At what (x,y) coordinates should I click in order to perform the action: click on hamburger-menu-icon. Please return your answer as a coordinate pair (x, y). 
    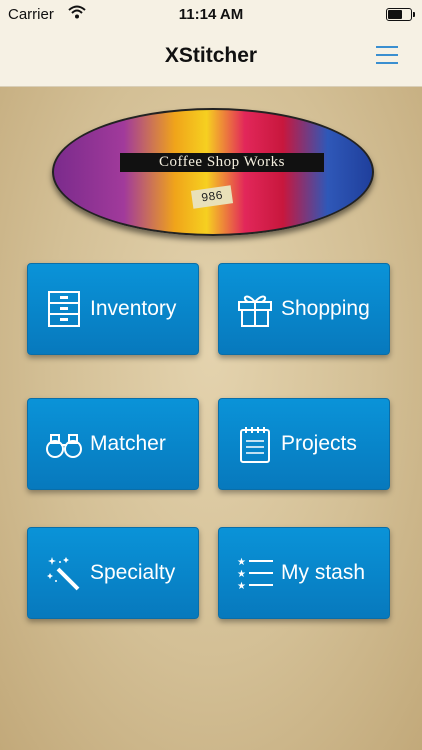
    Looking at the image, I should click on (387, 55).